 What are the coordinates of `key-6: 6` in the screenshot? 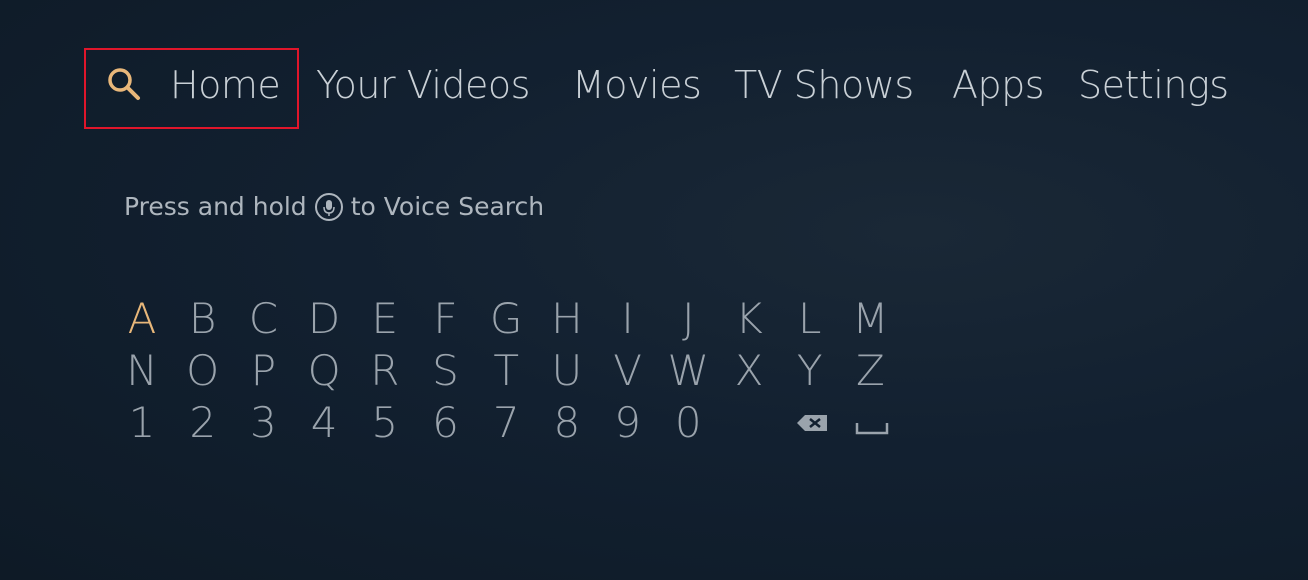 It's located at (446, 423).